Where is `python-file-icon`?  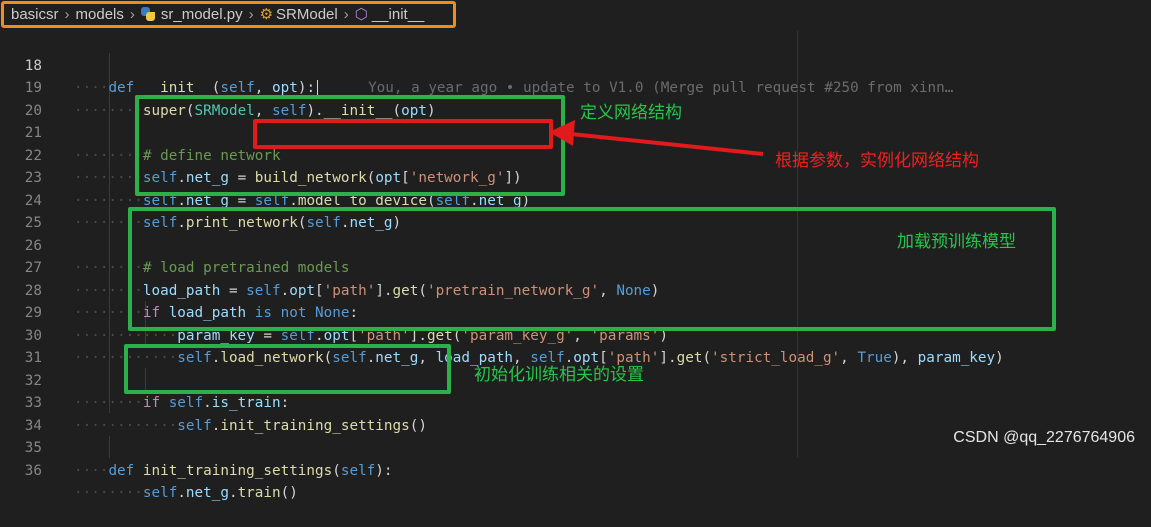 python-file-icon is located at coordinates (147, 14).